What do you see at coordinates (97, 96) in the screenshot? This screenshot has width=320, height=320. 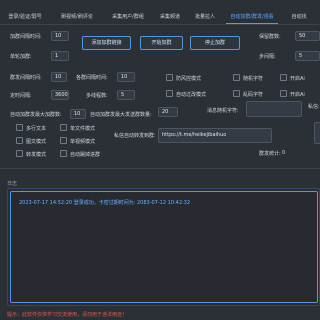 I see `multi-thread-label: 多线程数:` at bounding box center [97, 96].